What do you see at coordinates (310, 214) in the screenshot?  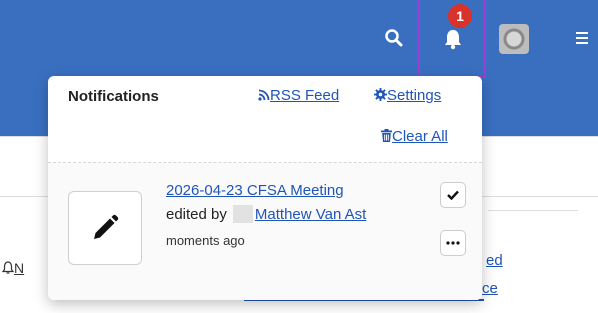 I see `author-link: Matthew Van Ast` at bounding box center [310, 214].